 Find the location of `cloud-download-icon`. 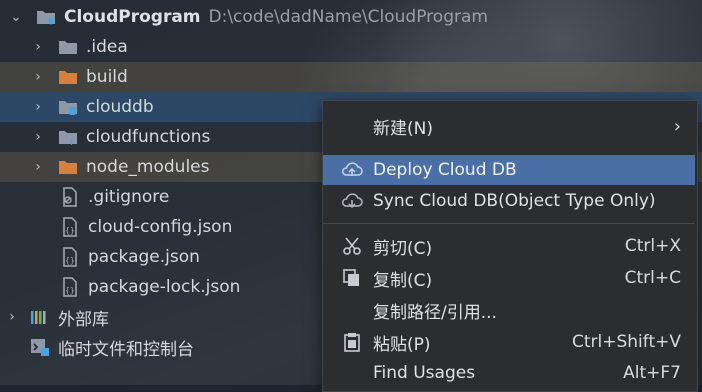

cloud-download-icon is located at coordinates (352, 201).